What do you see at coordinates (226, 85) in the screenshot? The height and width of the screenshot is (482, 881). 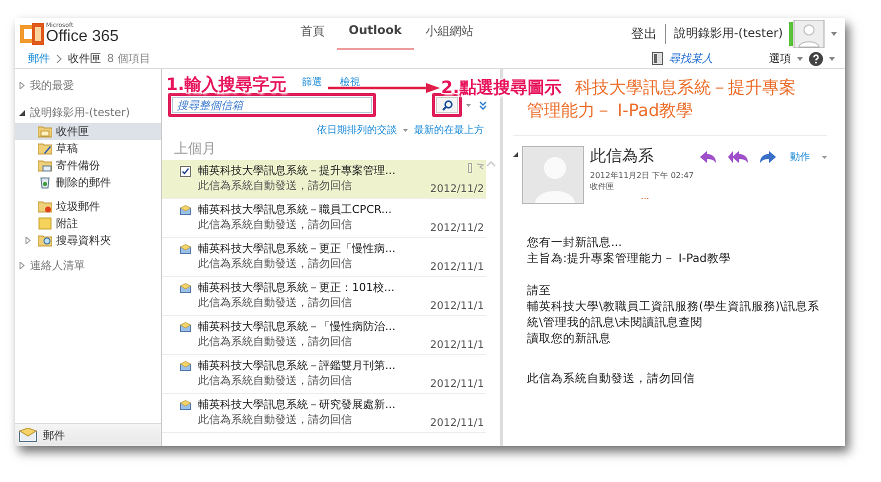 I see `annotation-label: 1.輸入搜尋字元` at bounding box center [226, 85].